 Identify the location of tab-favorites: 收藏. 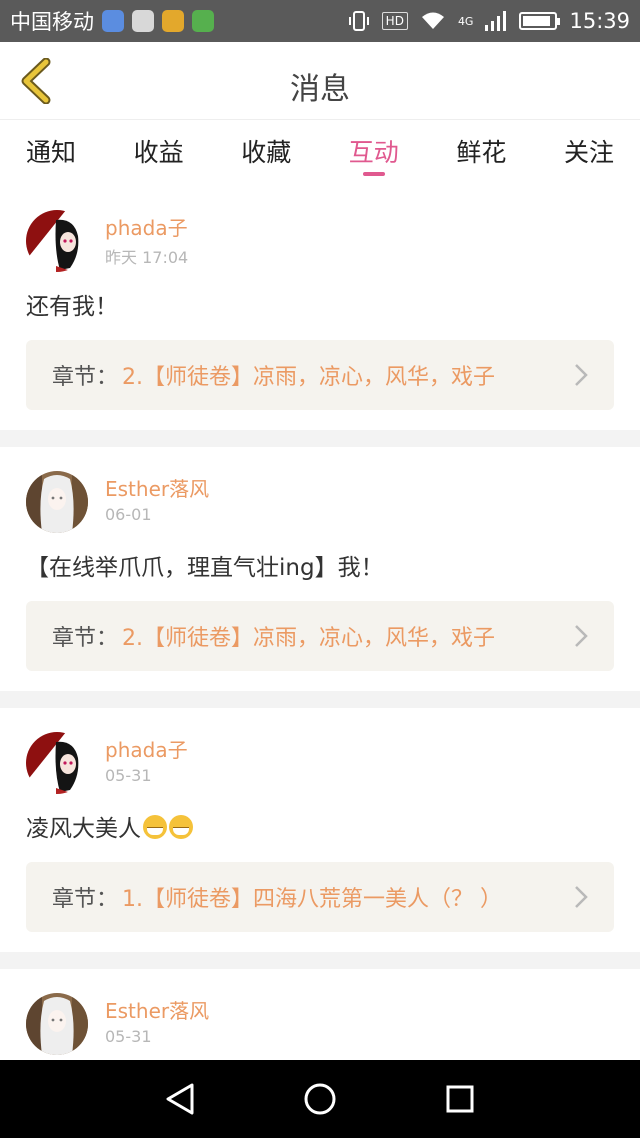
(266, 153).